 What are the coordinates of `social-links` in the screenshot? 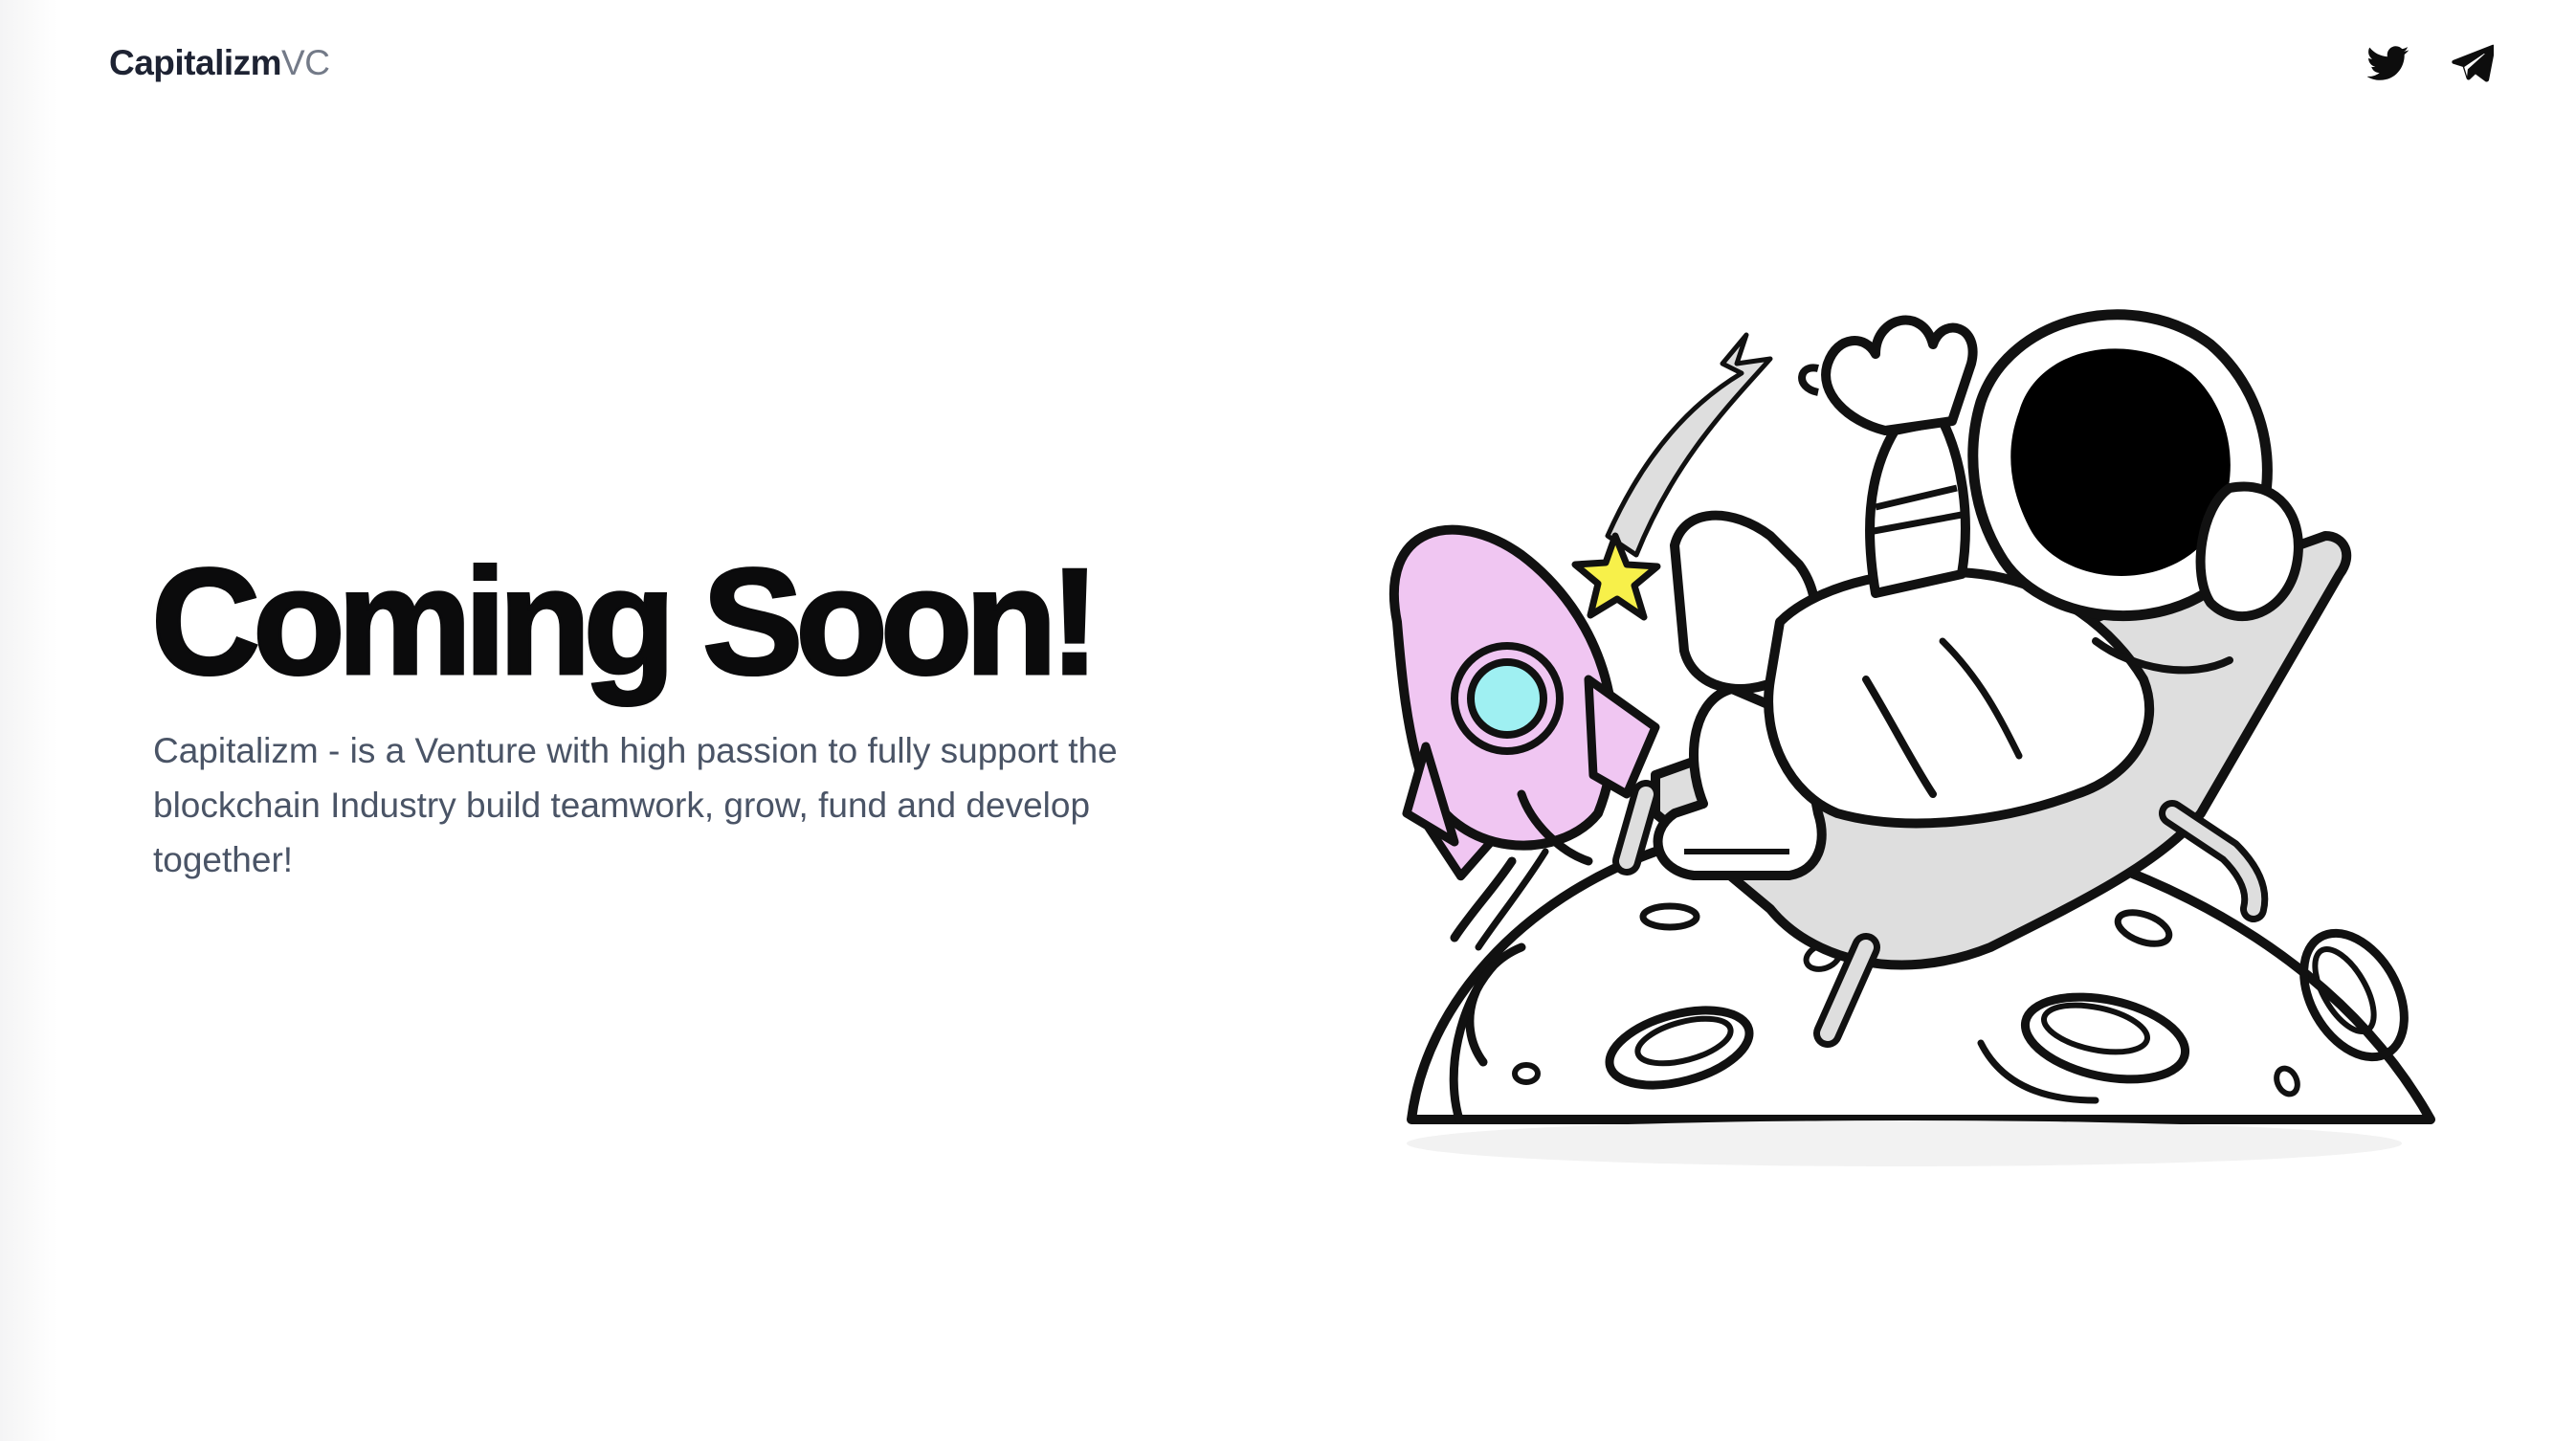 It's located at (2430, 63).